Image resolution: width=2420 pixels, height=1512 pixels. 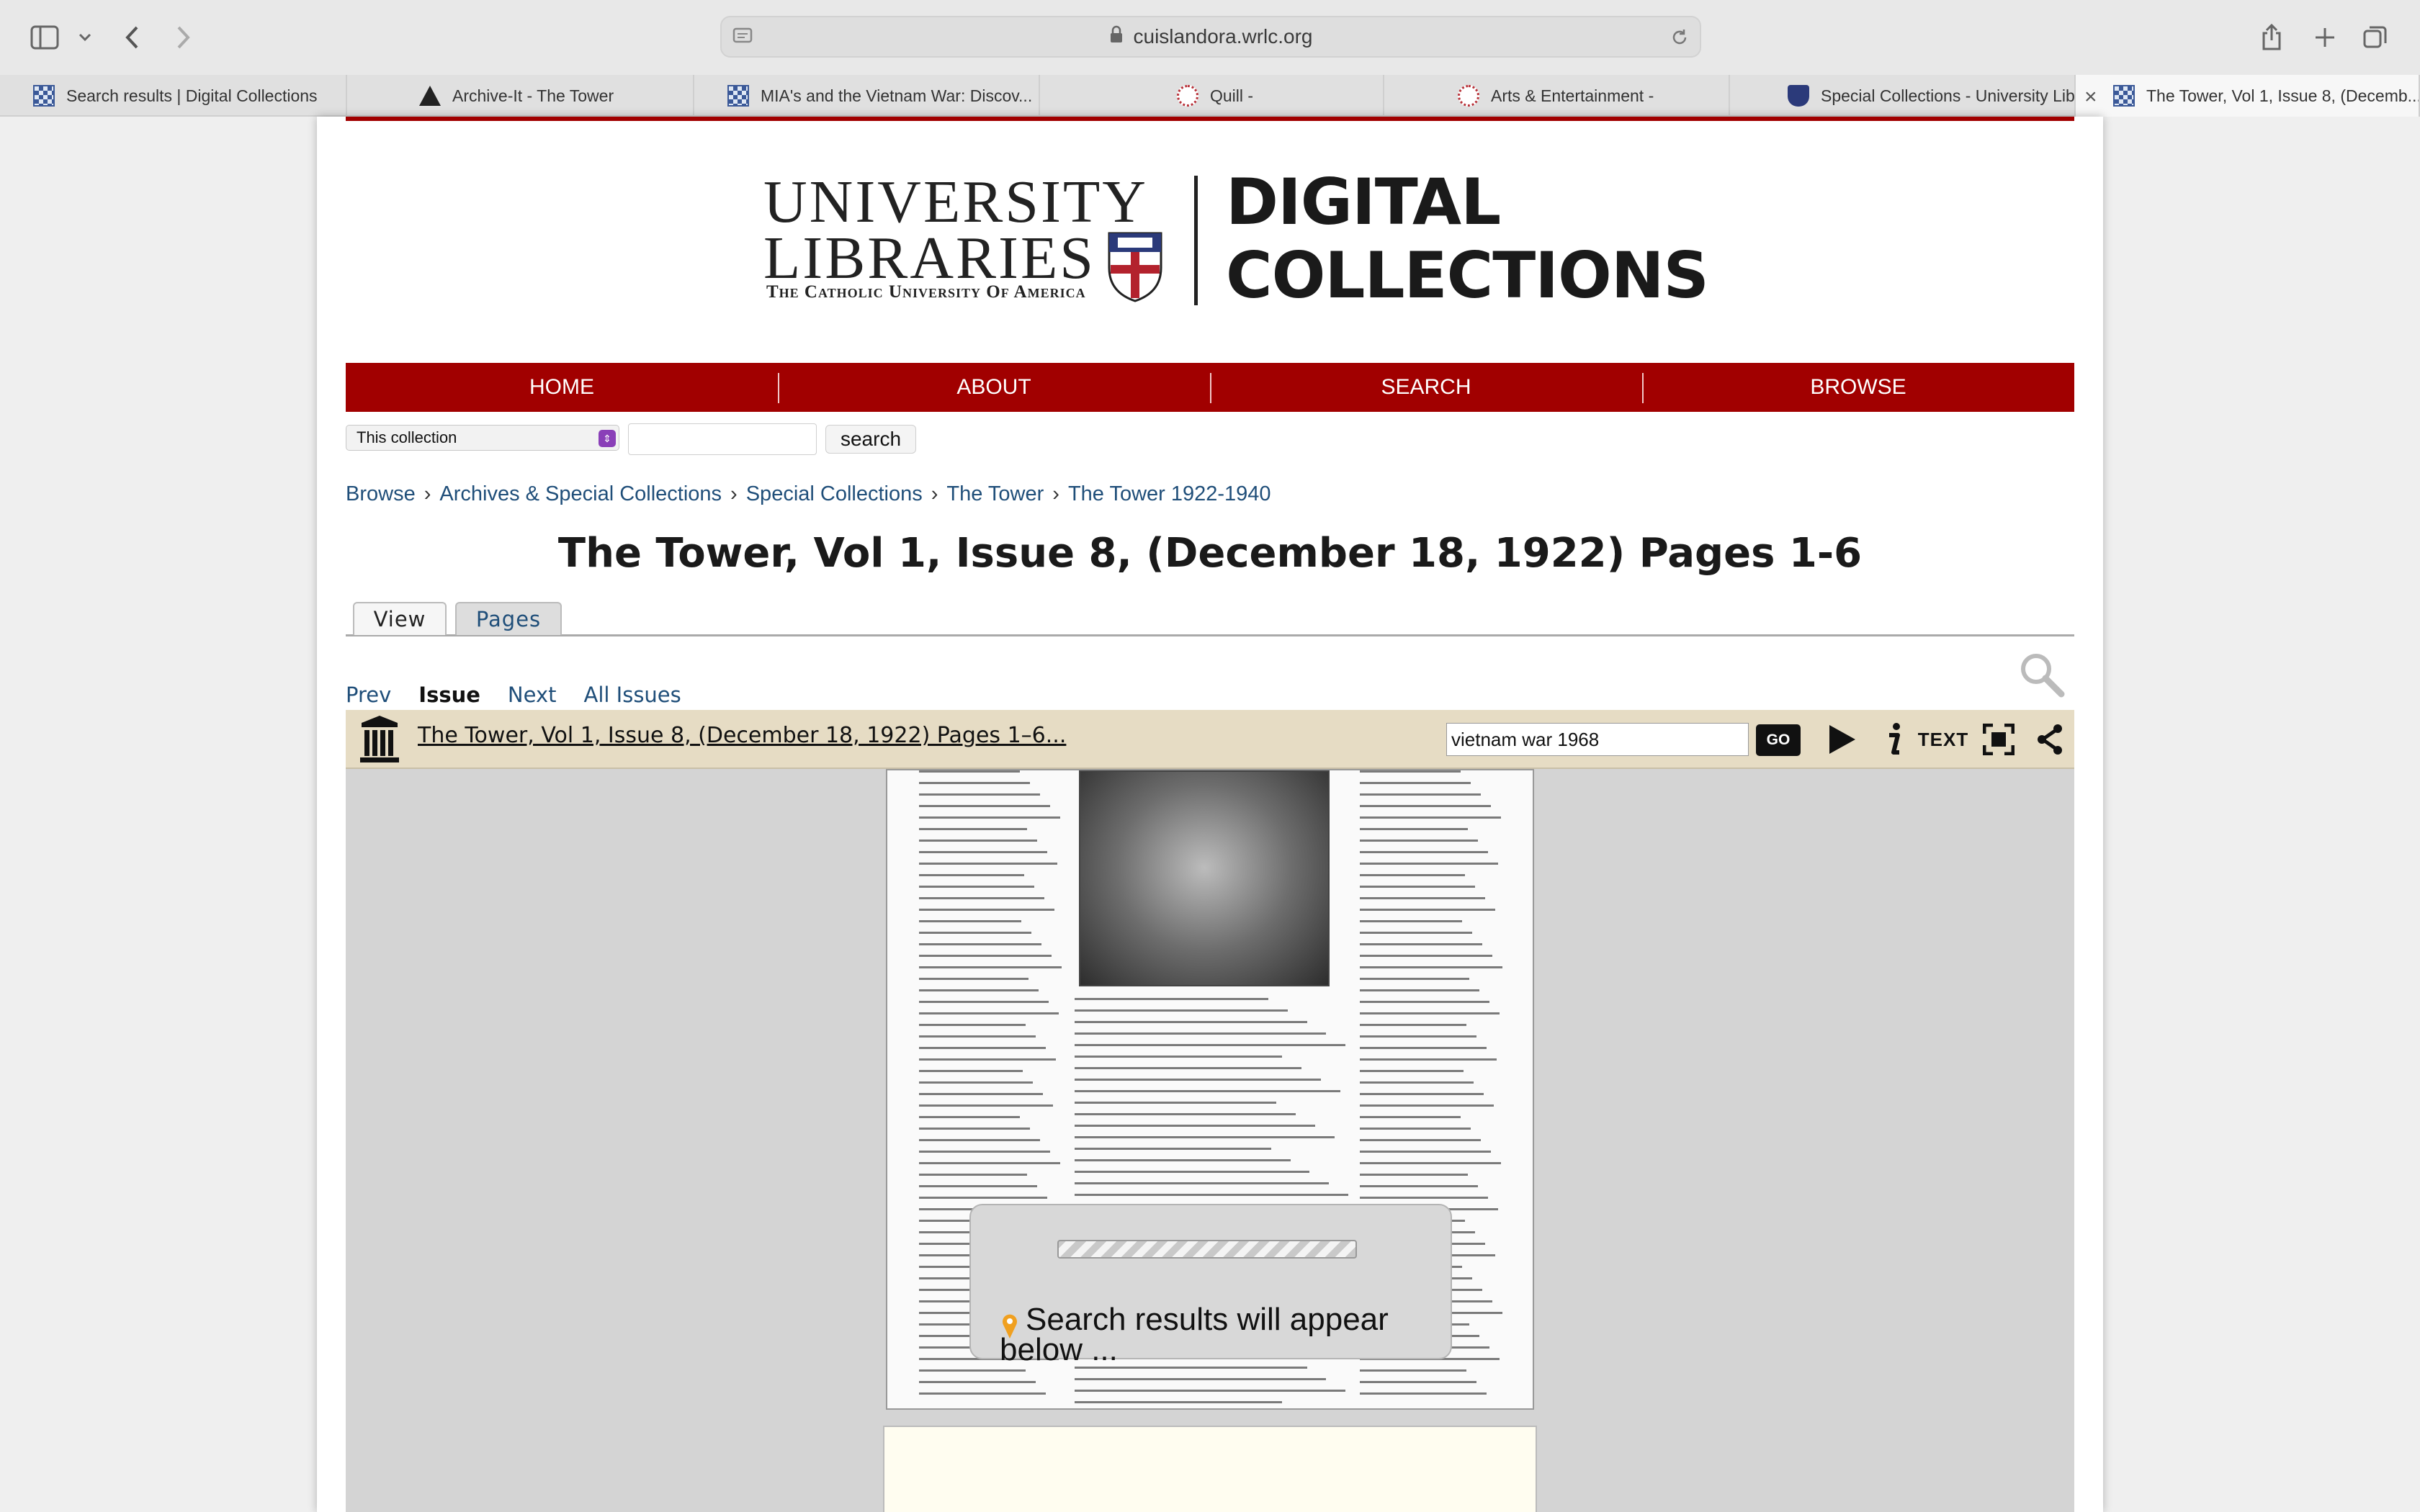 I want to click on chevron-down-icon, so click(x=85, y=37).